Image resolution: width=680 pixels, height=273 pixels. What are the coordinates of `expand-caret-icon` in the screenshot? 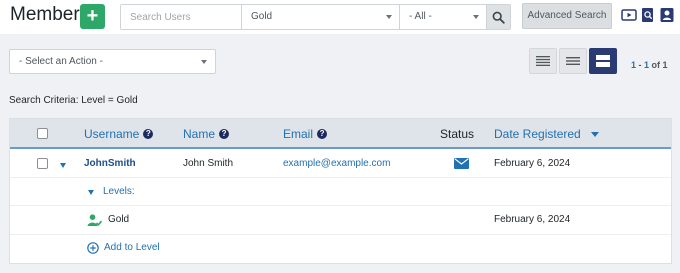 It's located at (63, 165).